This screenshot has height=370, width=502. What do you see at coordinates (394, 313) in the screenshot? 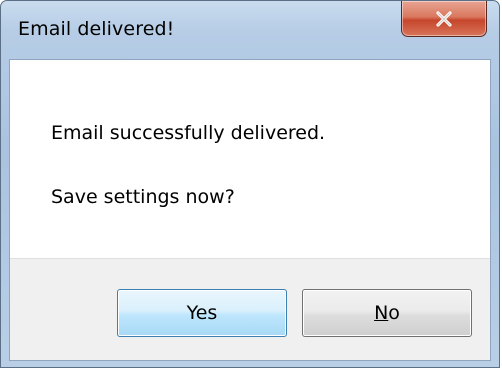
I see `no-button-label: o` at bounding box center [394, 313].